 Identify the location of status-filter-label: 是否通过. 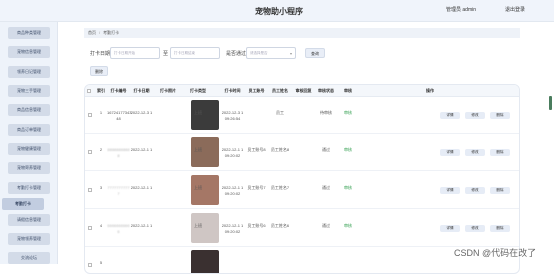
(236, 54).